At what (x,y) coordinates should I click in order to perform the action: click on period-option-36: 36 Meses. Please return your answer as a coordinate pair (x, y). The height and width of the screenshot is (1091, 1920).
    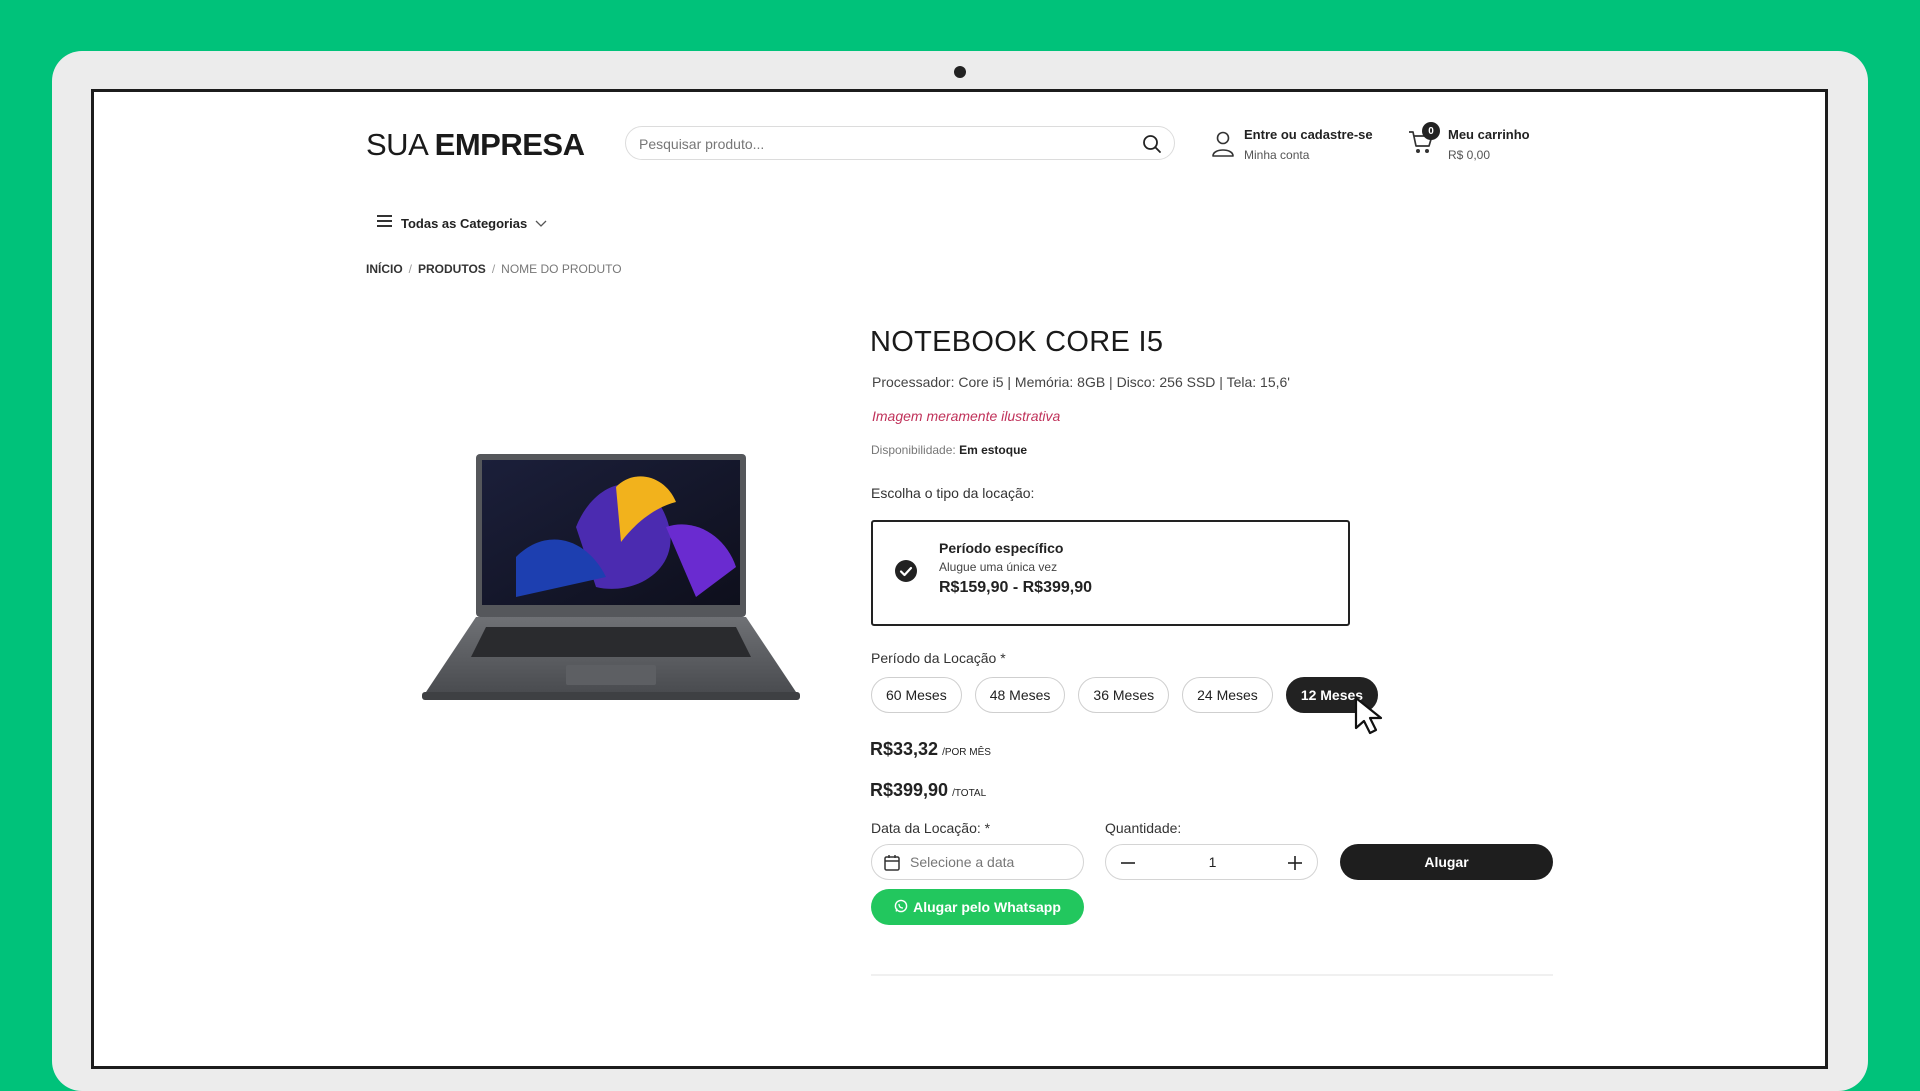
    Looking at the image, I should click on (1124, 695).